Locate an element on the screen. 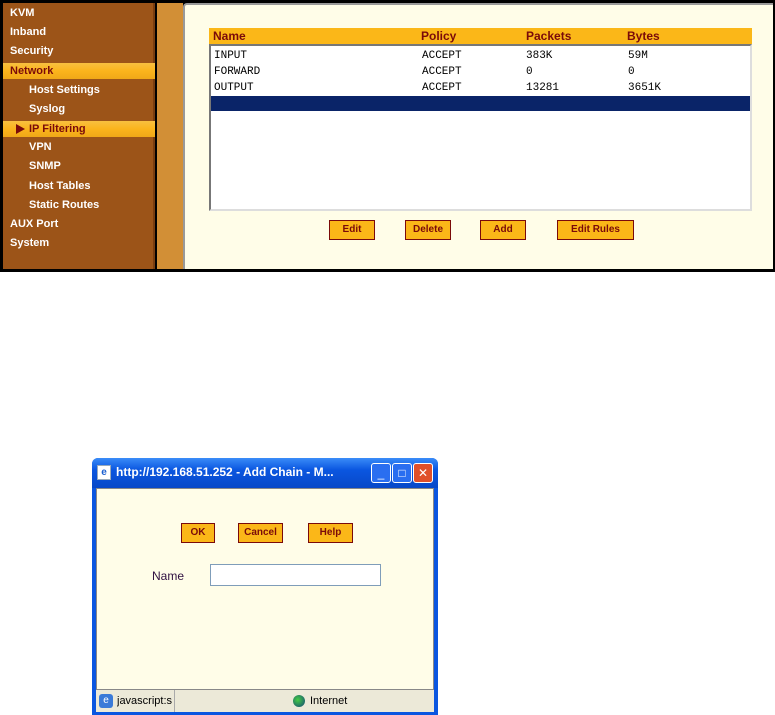 This screenshot has width=775, height=715. nav-syslog: Syslog is located at coordinates (79, 109).